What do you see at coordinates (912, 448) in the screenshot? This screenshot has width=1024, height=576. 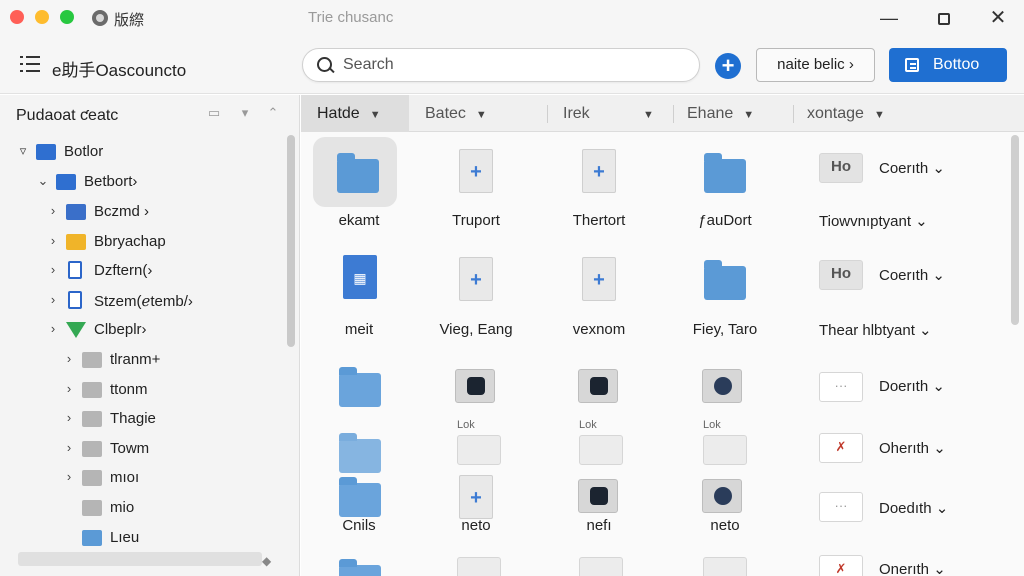 I see `file-label: Oherıth ⌄` at bounding box center [912, 448].